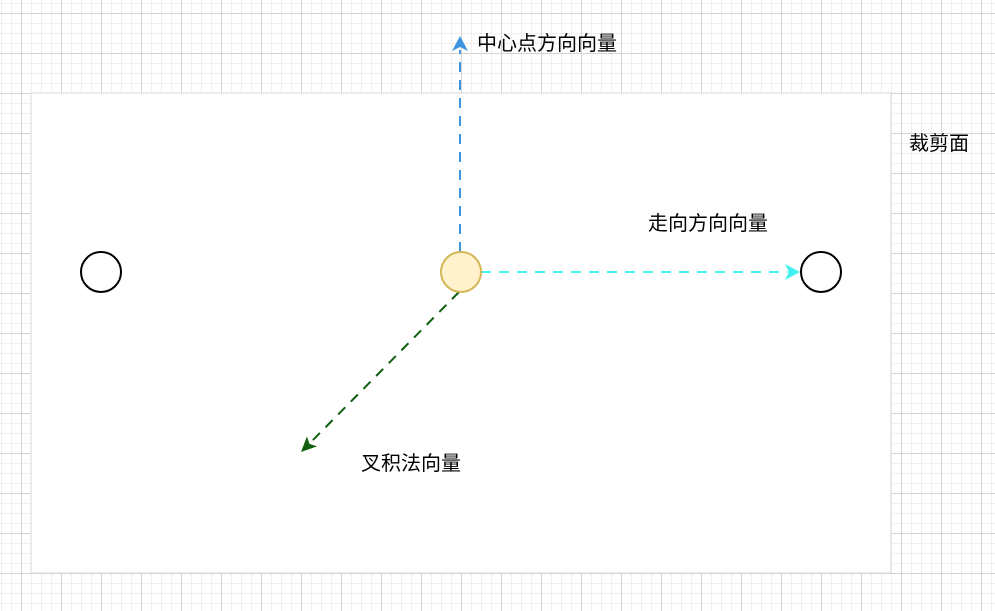  I want to click on center-node, so click(461, 272).